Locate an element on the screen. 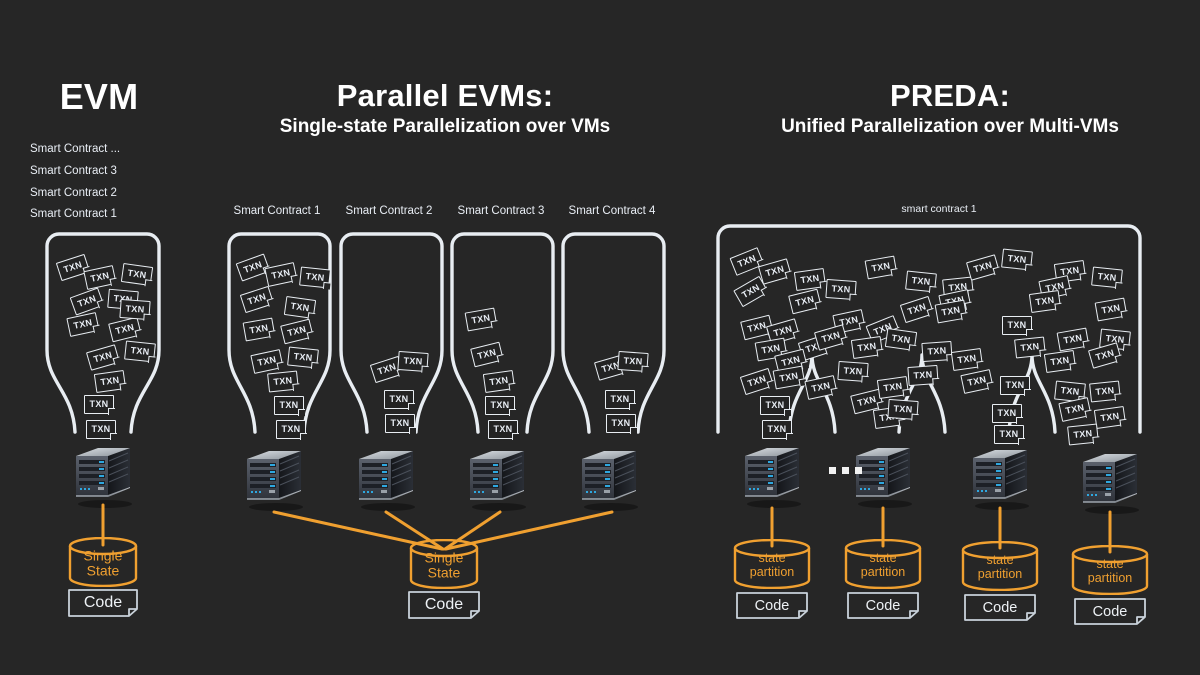  section-subtitle-parallel-evms: Single-state Parallelization over VMs is located at coordinates (445, 126).